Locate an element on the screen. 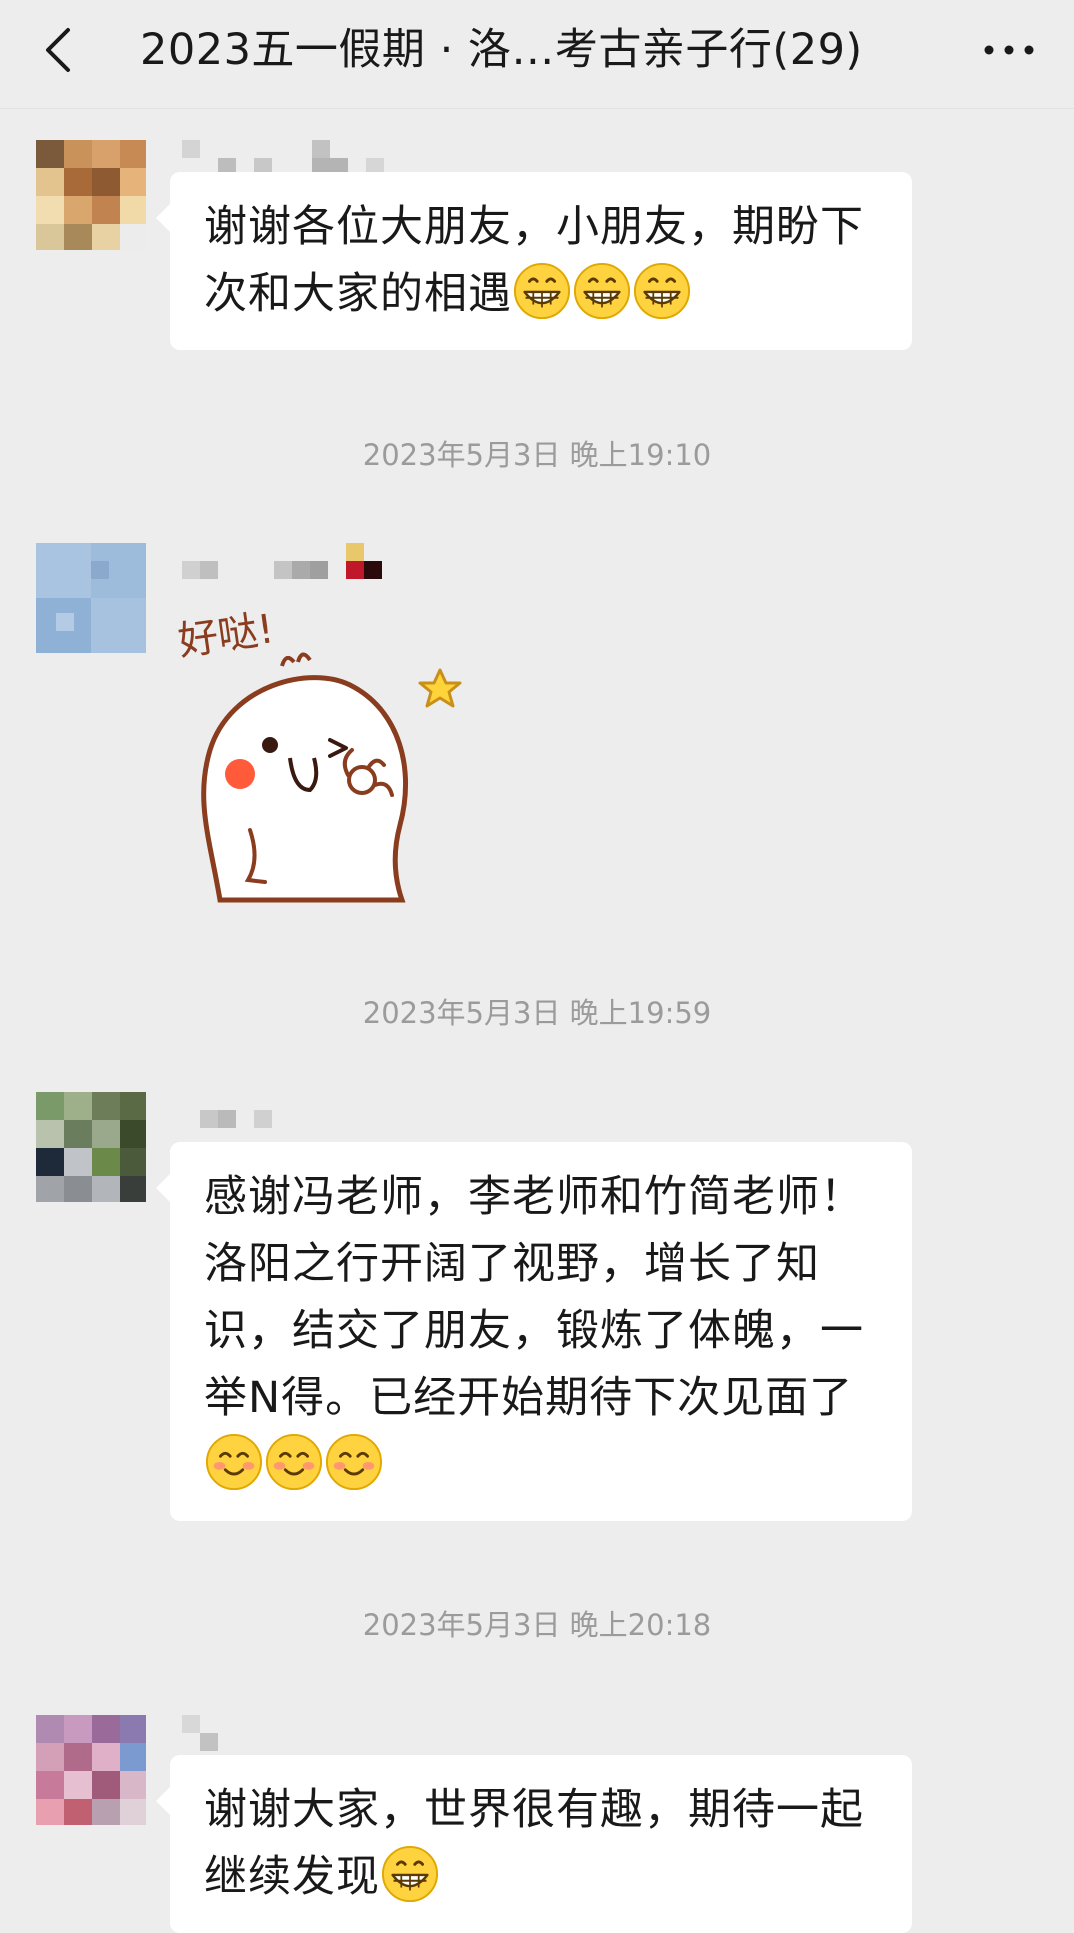  more-dots-icon is located at coordinates (1009, 50).